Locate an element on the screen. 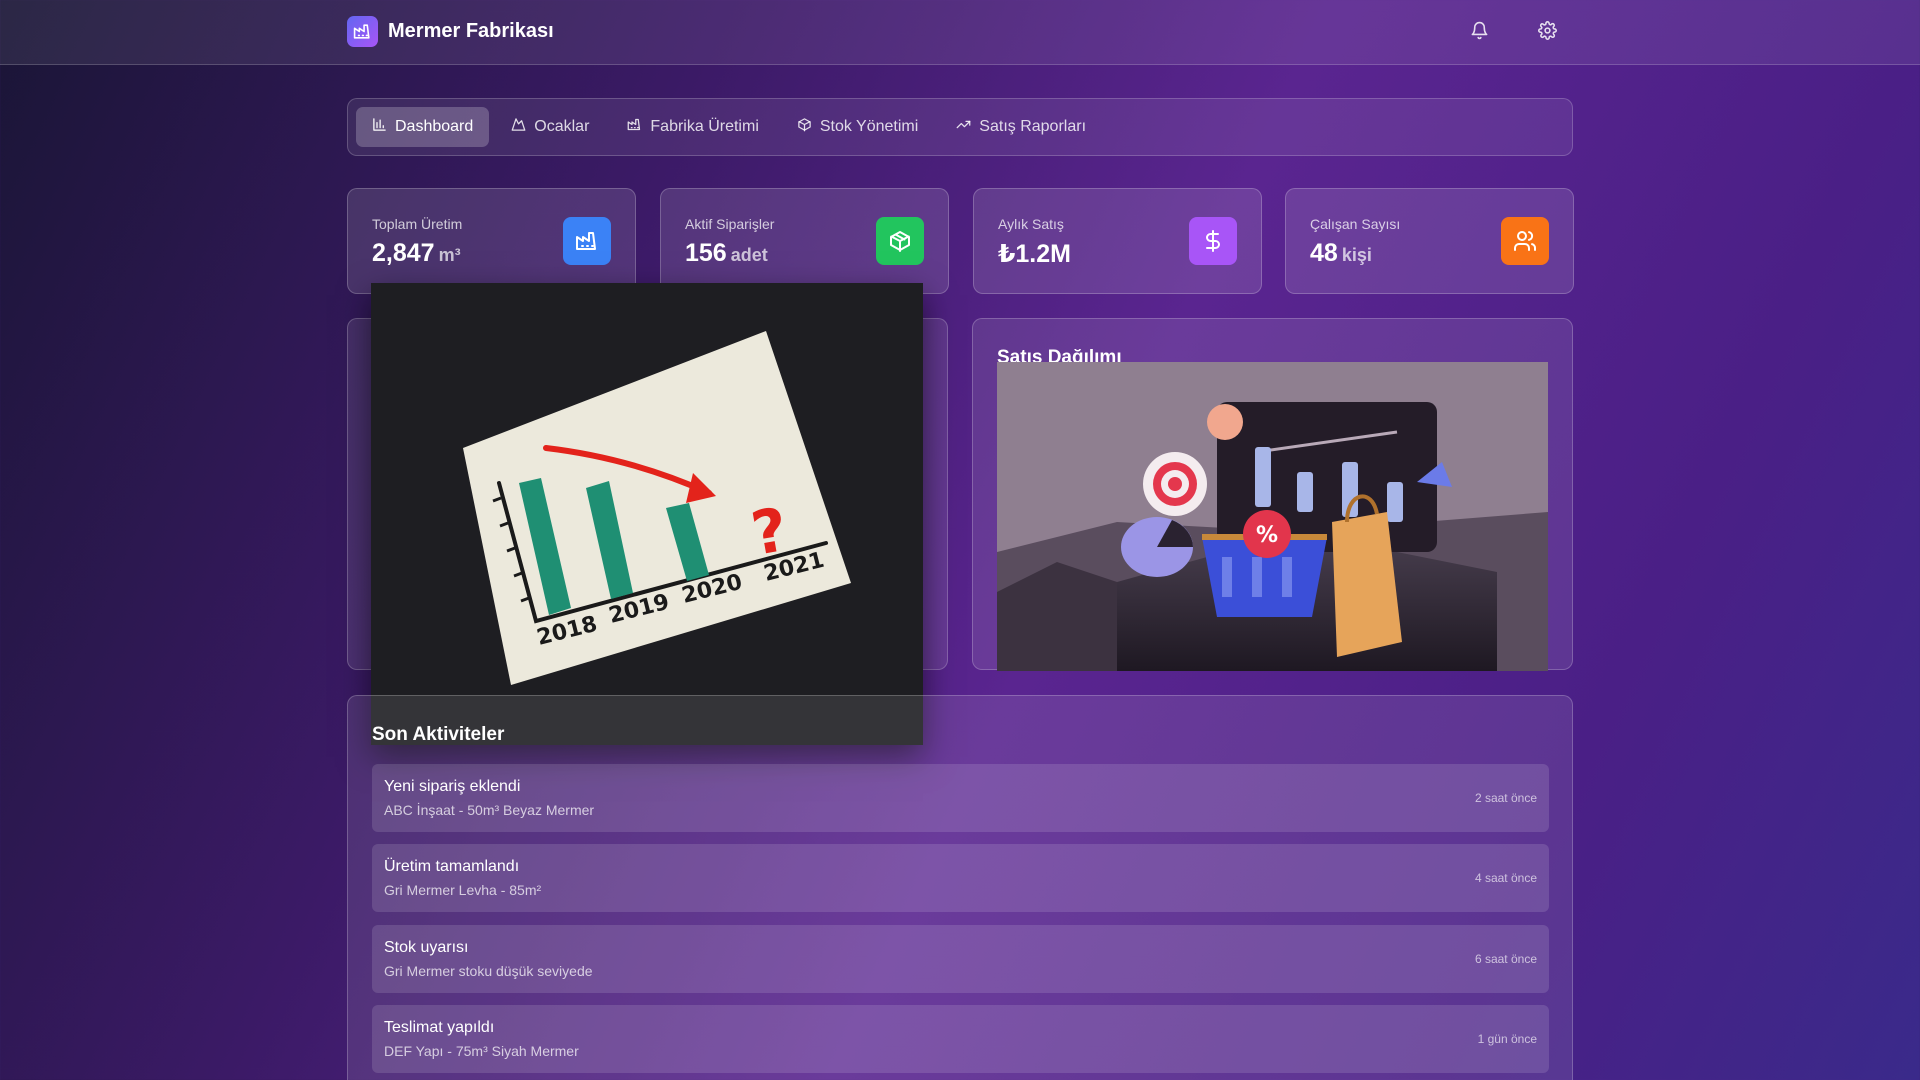  activity-title: Stok uyarısı is located at coordinates (426, 947).